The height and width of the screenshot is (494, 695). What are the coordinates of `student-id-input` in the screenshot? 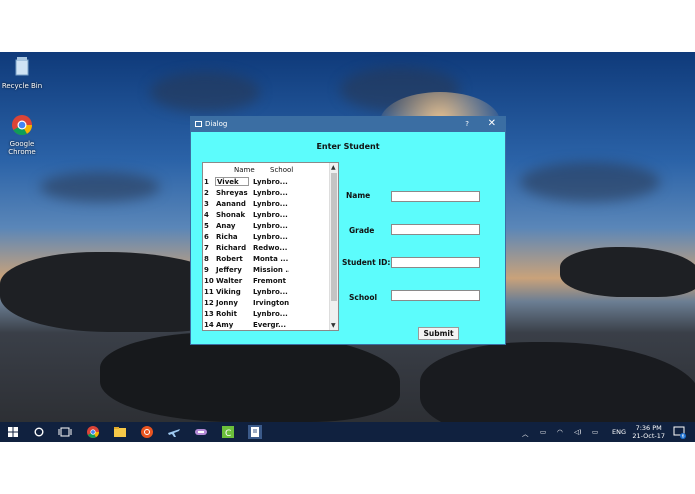 It's located at (435, 262).